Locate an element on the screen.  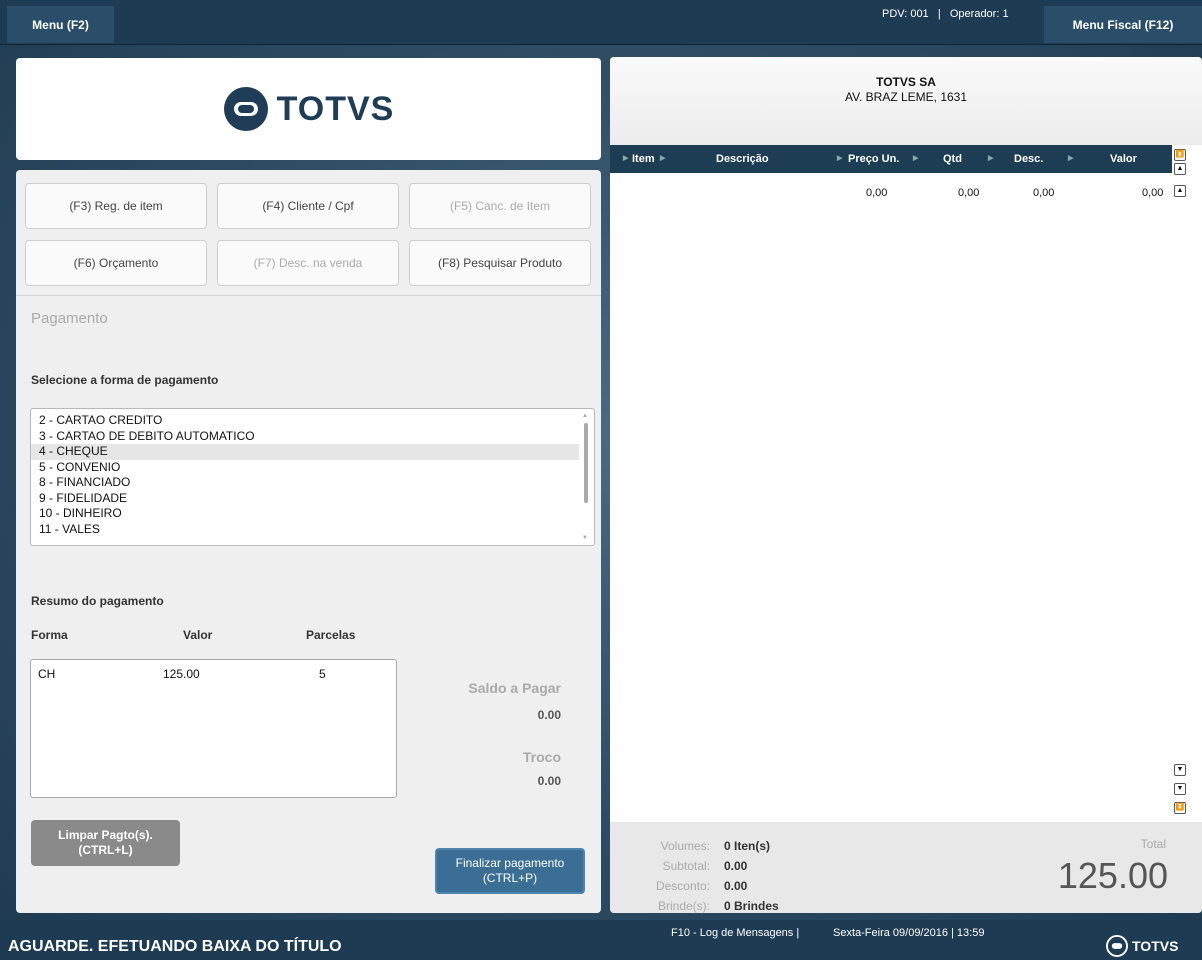
finalizar-pagamento-button: Finalizar pagamento (CTRL+P) is located at coordinates (510, 871).